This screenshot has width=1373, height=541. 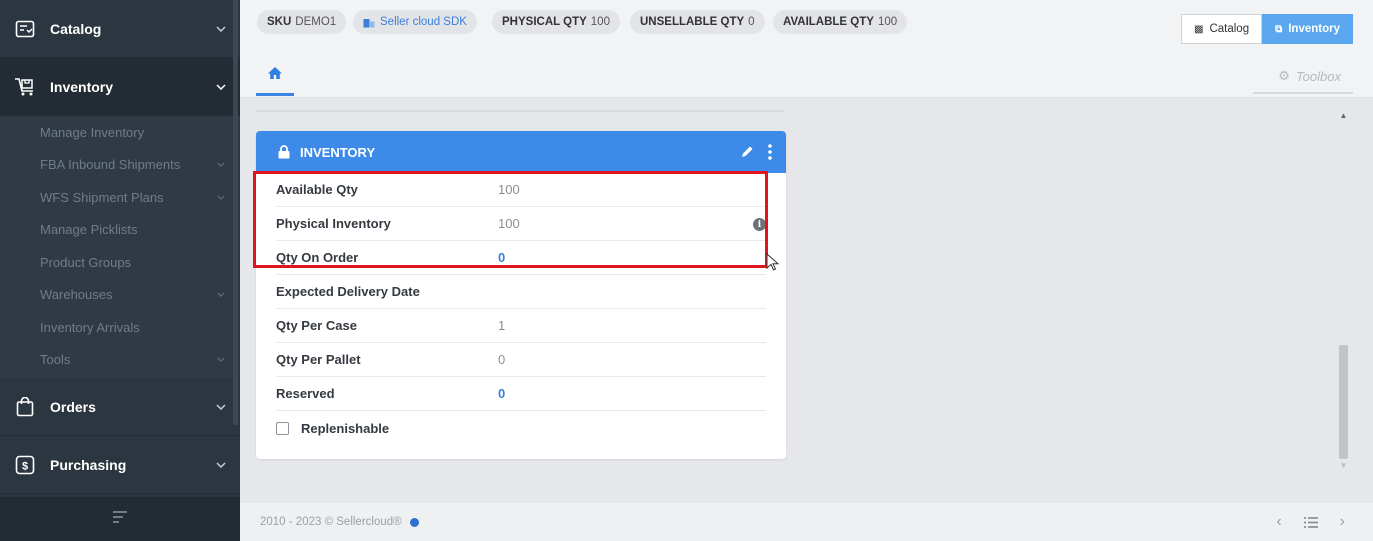 What do you see at coordinates (521, 428) in the screenshot?
I see `field-row-replenishable: Replenishable` at bounding box center [521, 428].